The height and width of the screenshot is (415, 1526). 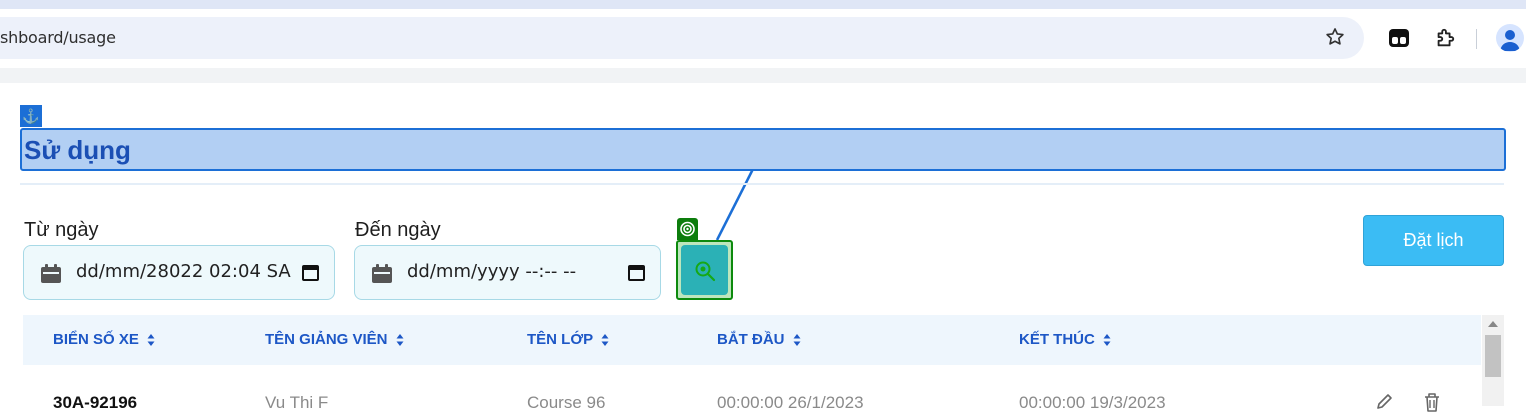 I want to click on to-date-input: dd/mm/yyyy --:-- --, so click(x=507, y=272).